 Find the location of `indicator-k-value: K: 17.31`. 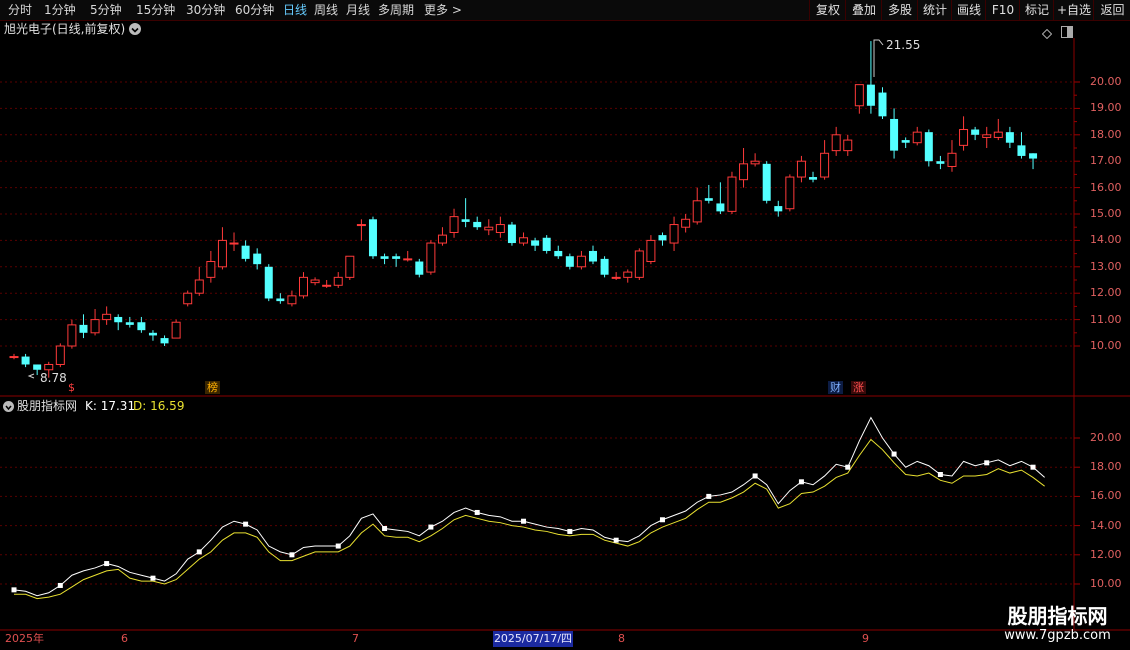

indicator-k-value: K: 17.31 is located at coordinates (110, 406).